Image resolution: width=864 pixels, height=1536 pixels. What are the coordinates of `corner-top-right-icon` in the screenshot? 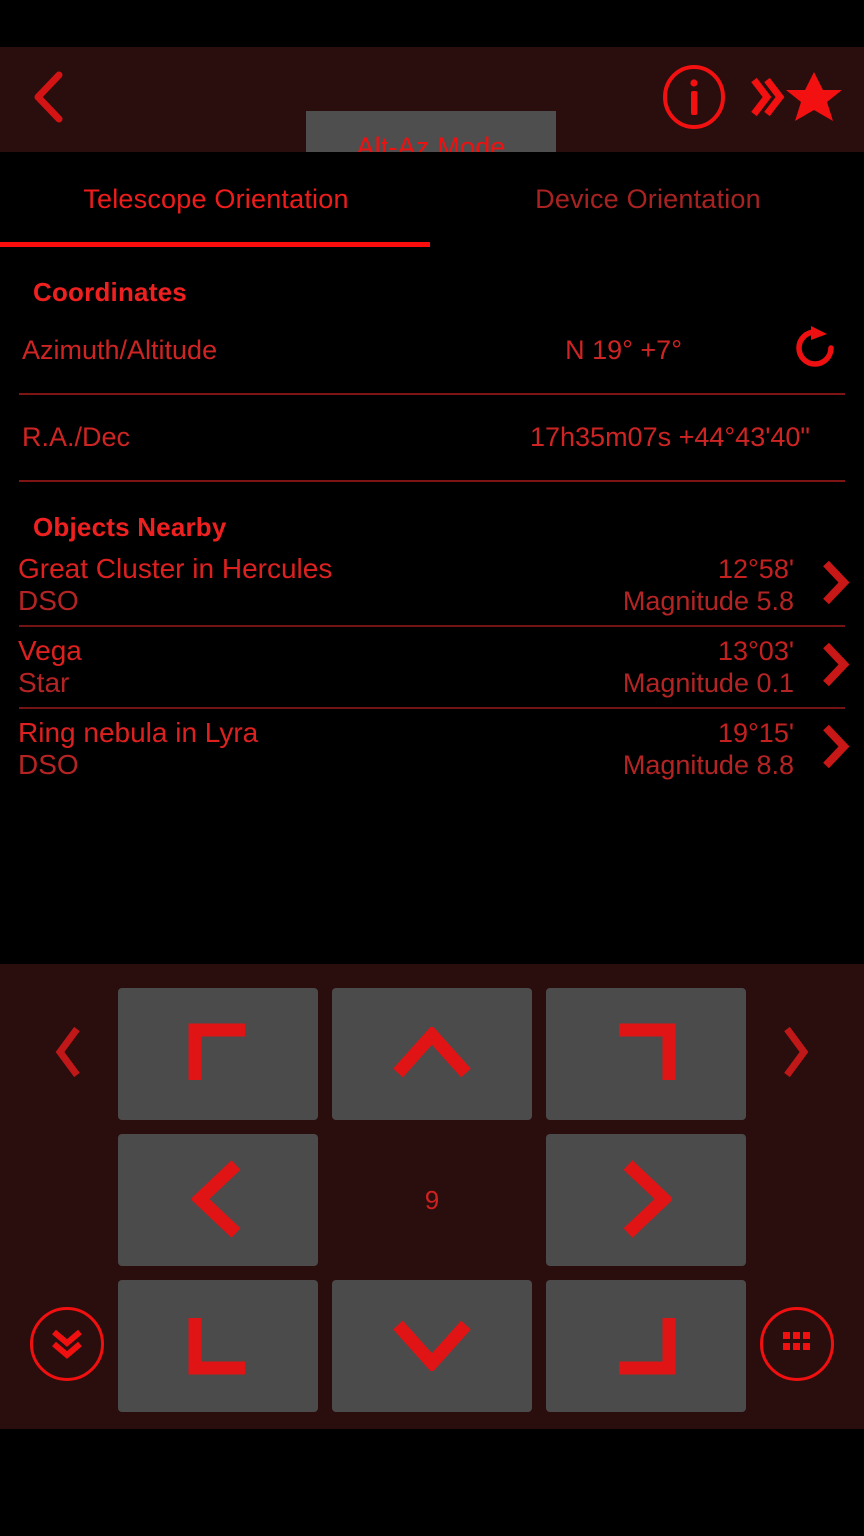 It's located at (646, 1054).